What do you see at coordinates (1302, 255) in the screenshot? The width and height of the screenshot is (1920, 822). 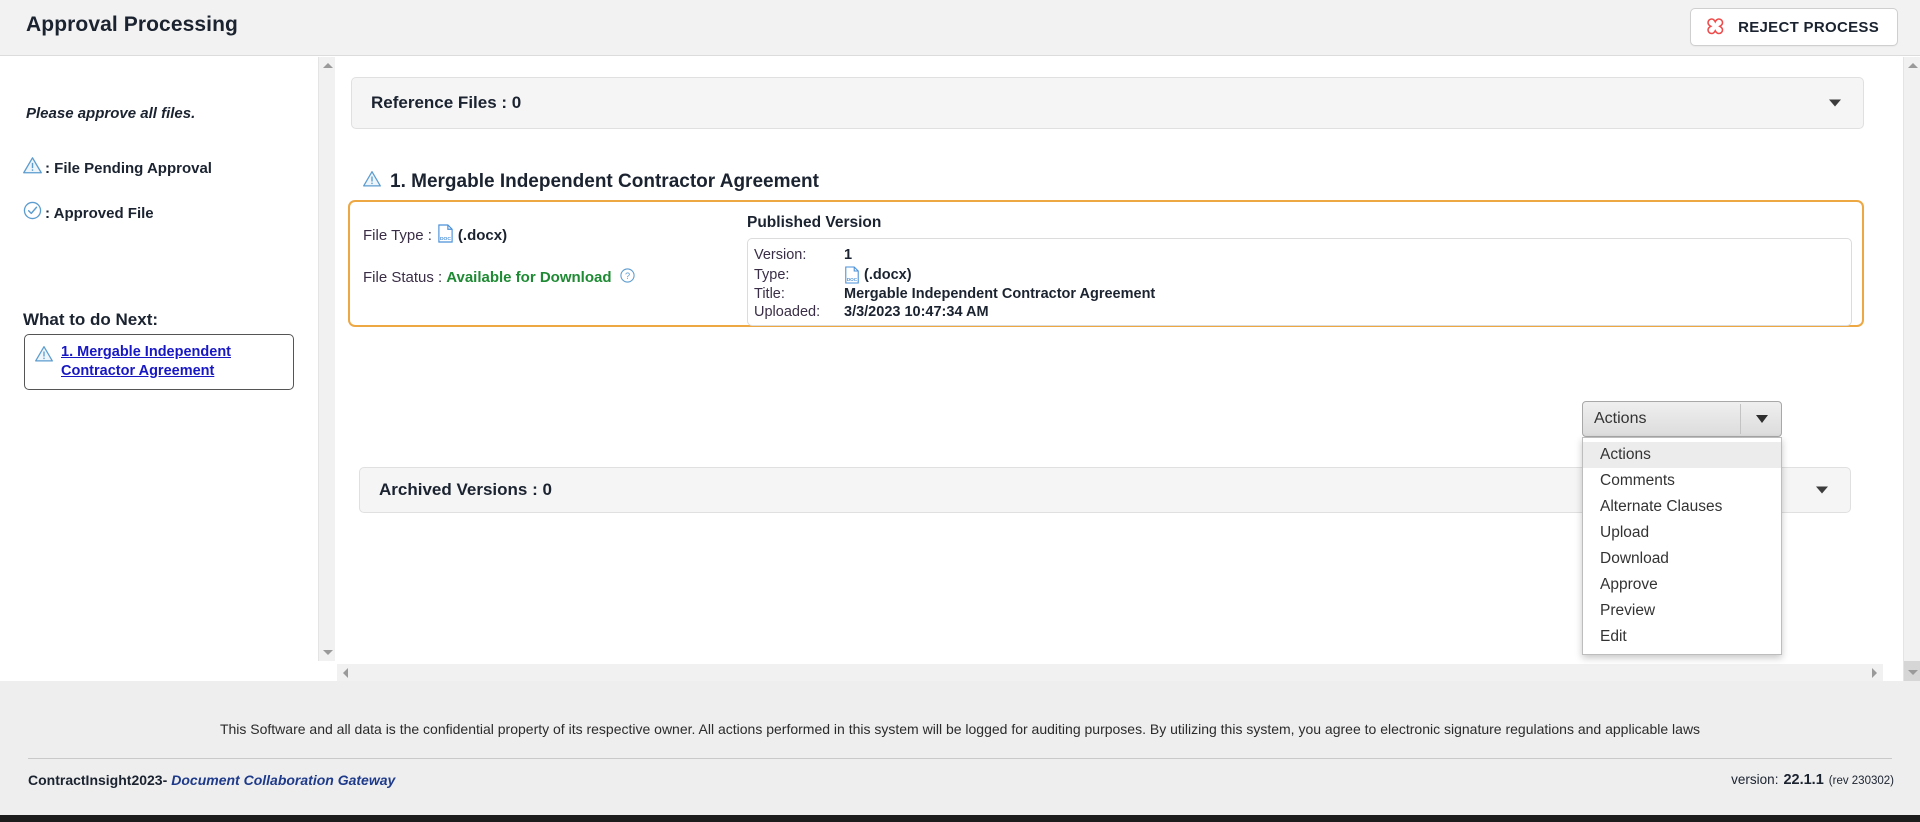 I see `published-version-row: Version: 1` at bounding box center [1302, 255].